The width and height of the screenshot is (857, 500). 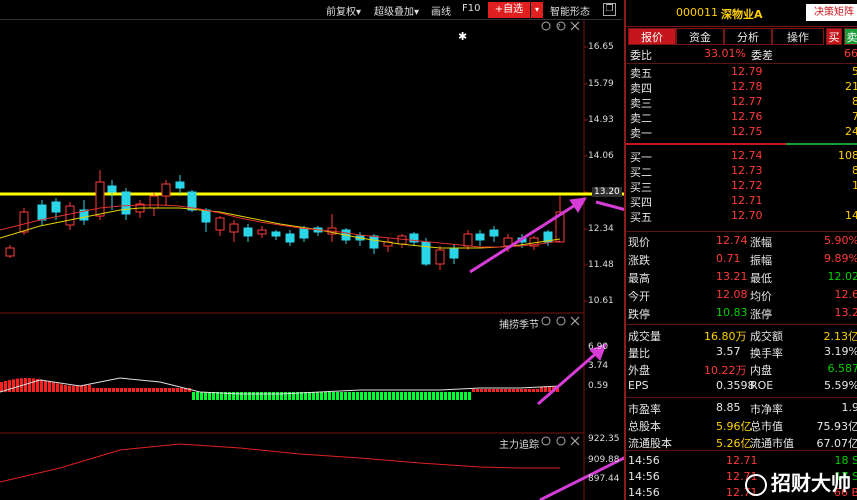 I want to click on quote-label: 跌停, so click(x=639, y=314).